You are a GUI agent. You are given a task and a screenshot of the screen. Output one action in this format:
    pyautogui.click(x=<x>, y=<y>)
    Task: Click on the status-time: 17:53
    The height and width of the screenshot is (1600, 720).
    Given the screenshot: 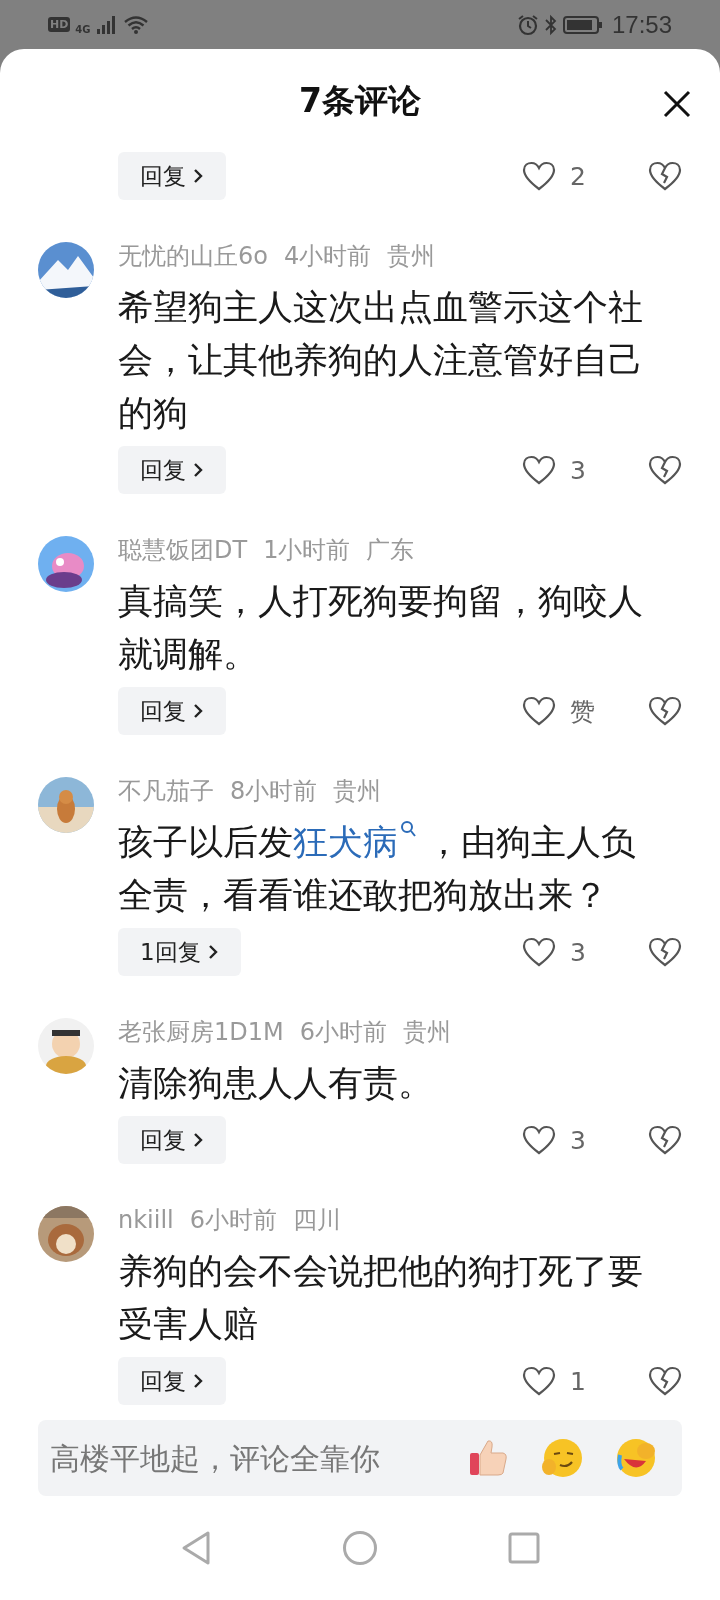 What is the action you would take?
    pyautogui.click(x=641, y=24)
    